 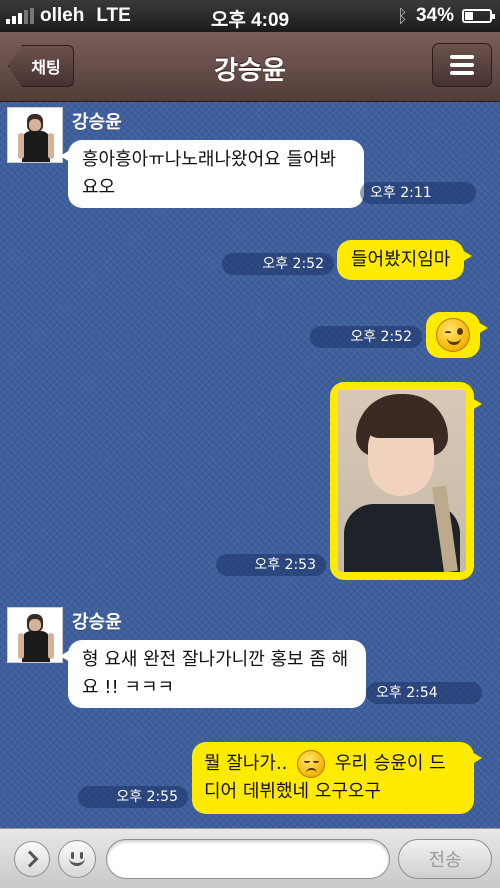 I want to click on status-bar: olleh LTE 오후 4:09 ᛒ 34%, so click(x=250, y=16).